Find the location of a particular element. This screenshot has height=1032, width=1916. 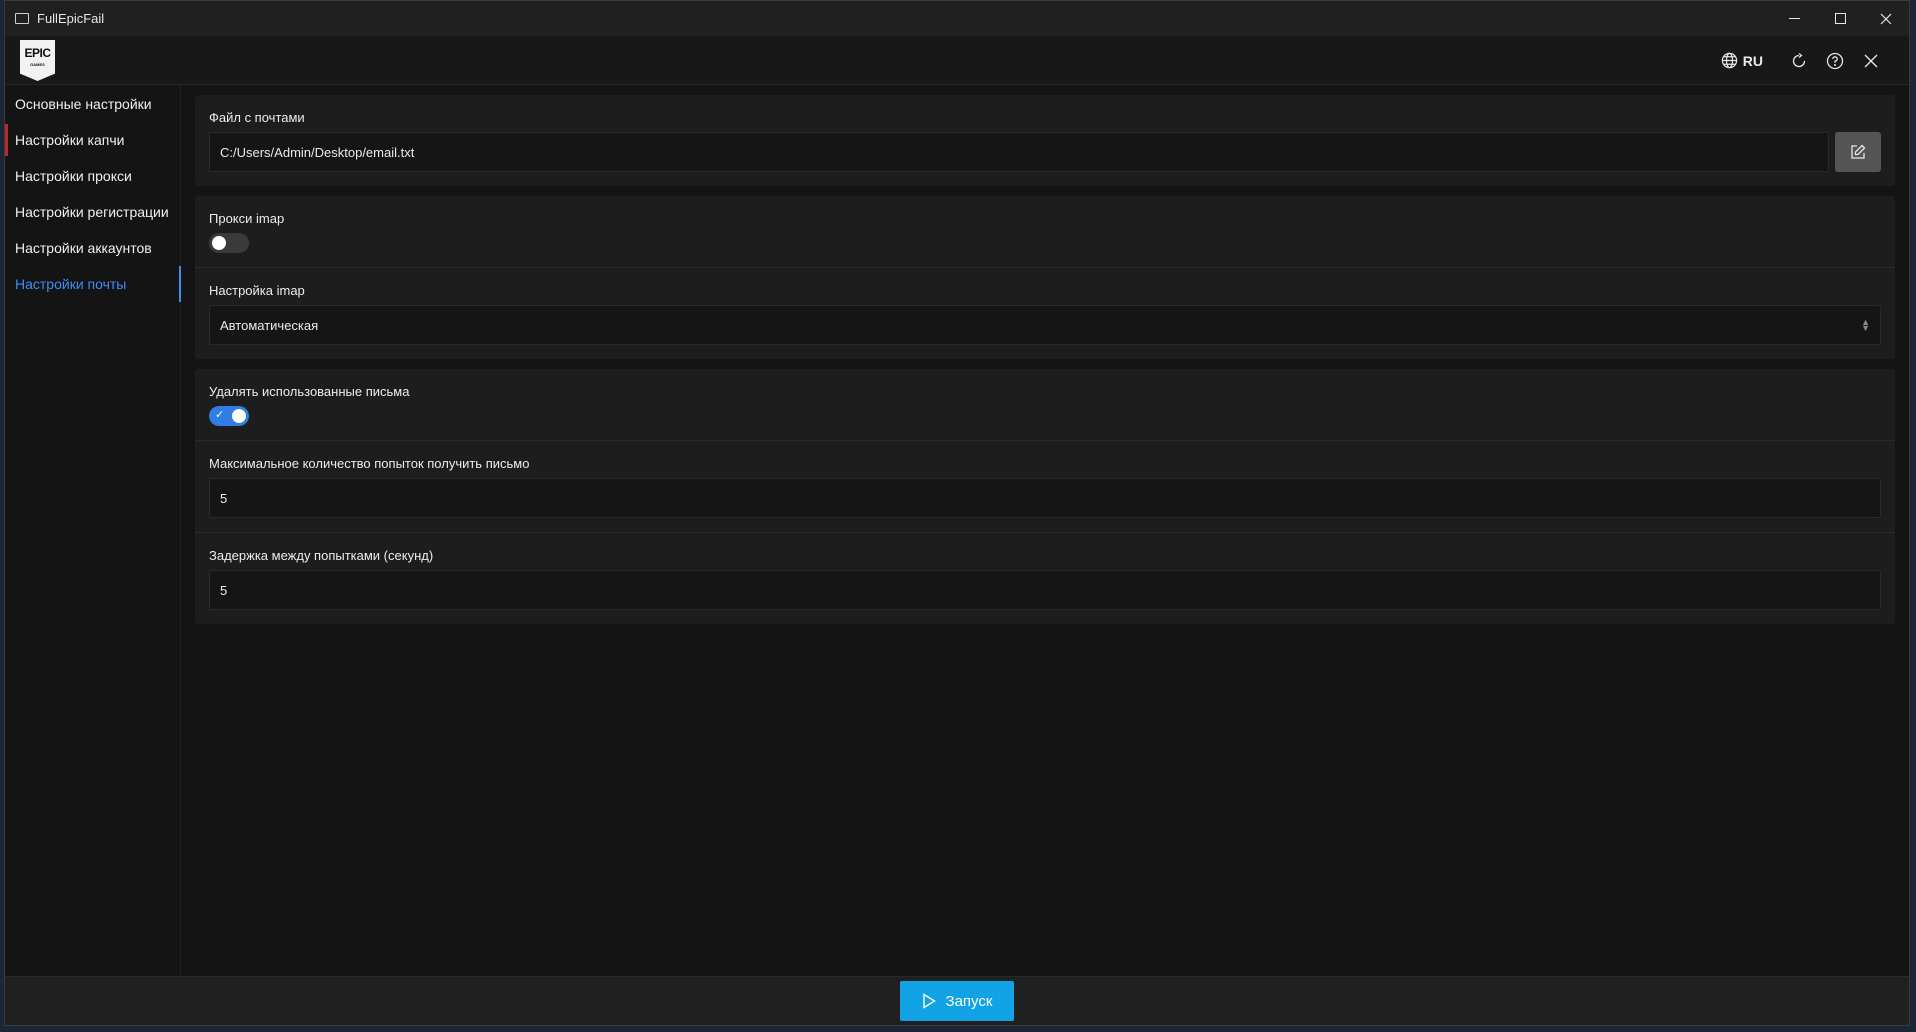

title-bar: FullEpicFail is located at coordinates (957, 18).